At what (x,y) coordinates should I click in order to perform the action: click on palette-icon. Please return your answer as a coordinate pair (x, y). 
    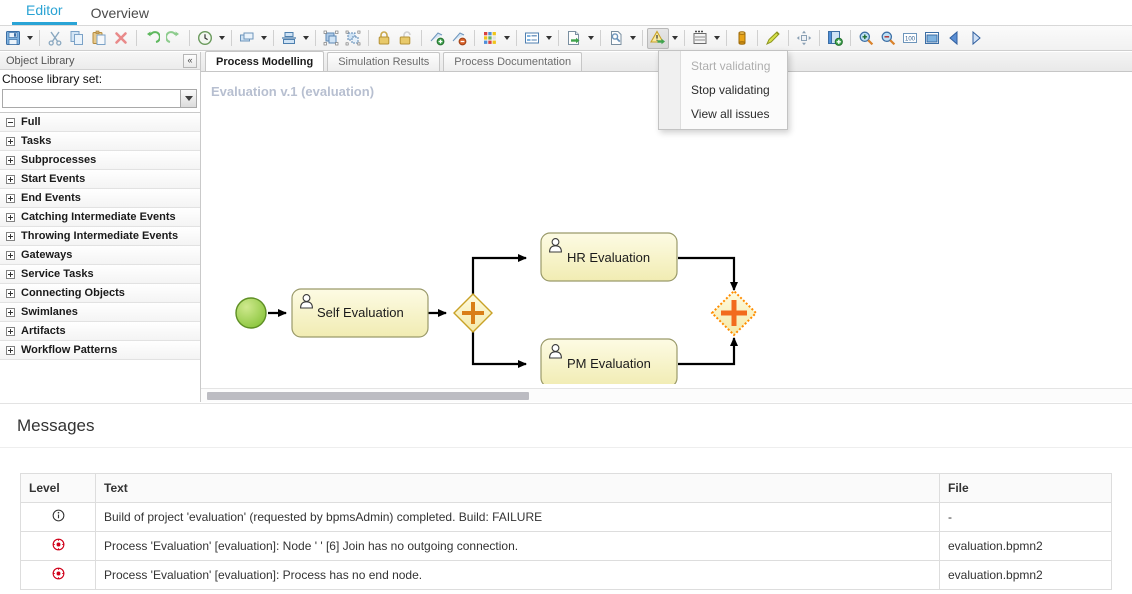
    Looking at the image, I should click on (490, 38).